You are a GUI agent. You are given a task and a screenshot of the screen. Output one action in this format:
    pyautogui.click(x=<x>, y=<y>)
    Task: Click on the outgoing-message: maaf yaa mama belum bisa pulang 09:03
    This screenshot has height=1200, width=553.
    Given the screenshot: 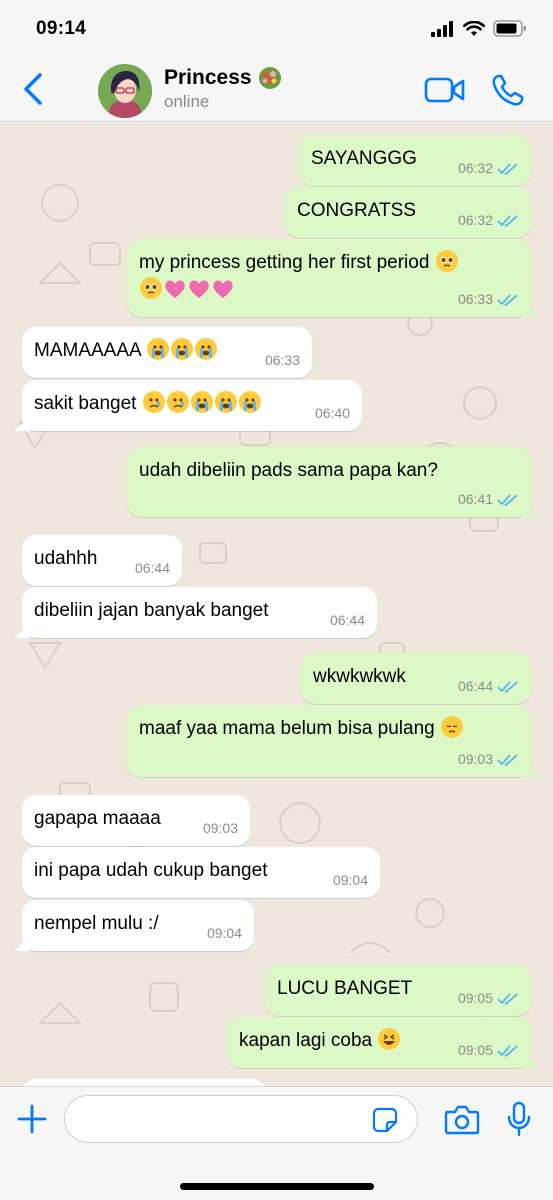 What is the action you would take?
    pyautogui.click(x=329, y=741)
    